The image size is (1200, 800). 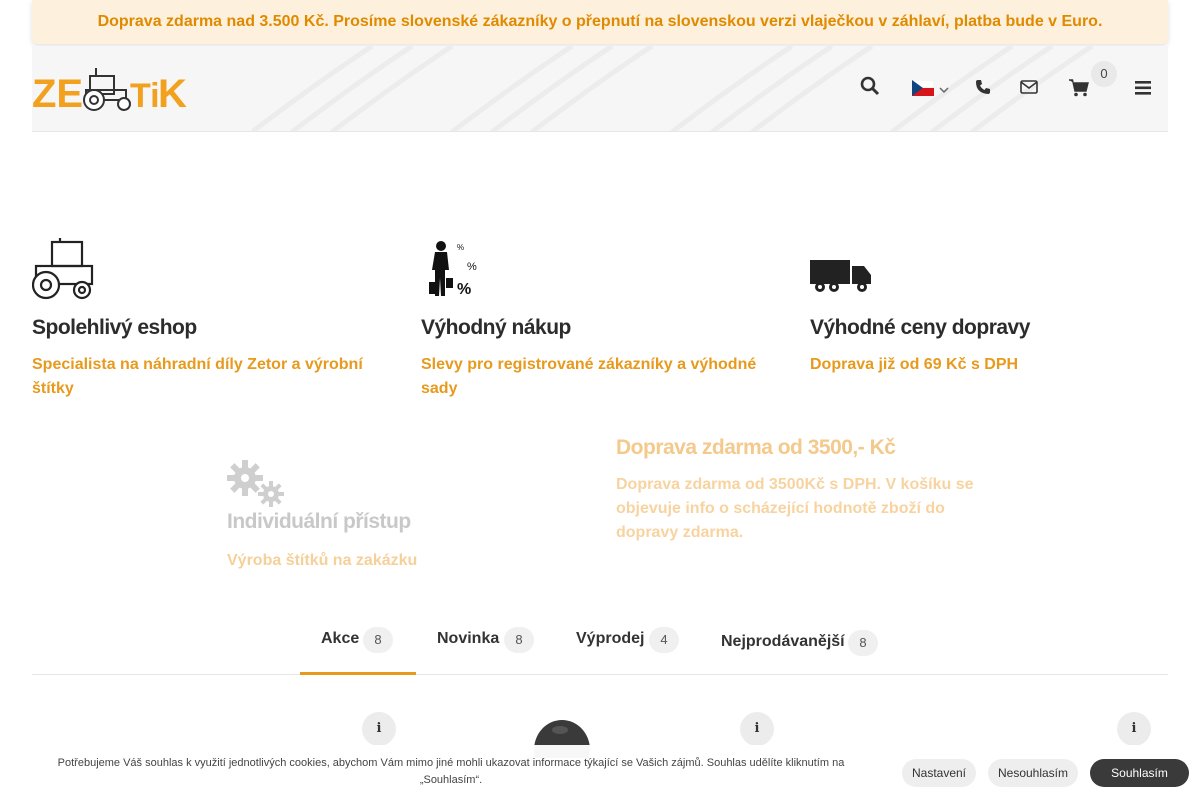 I want to click on cookie-agree-button: Souhlasím, so click(x=1139, y=773).